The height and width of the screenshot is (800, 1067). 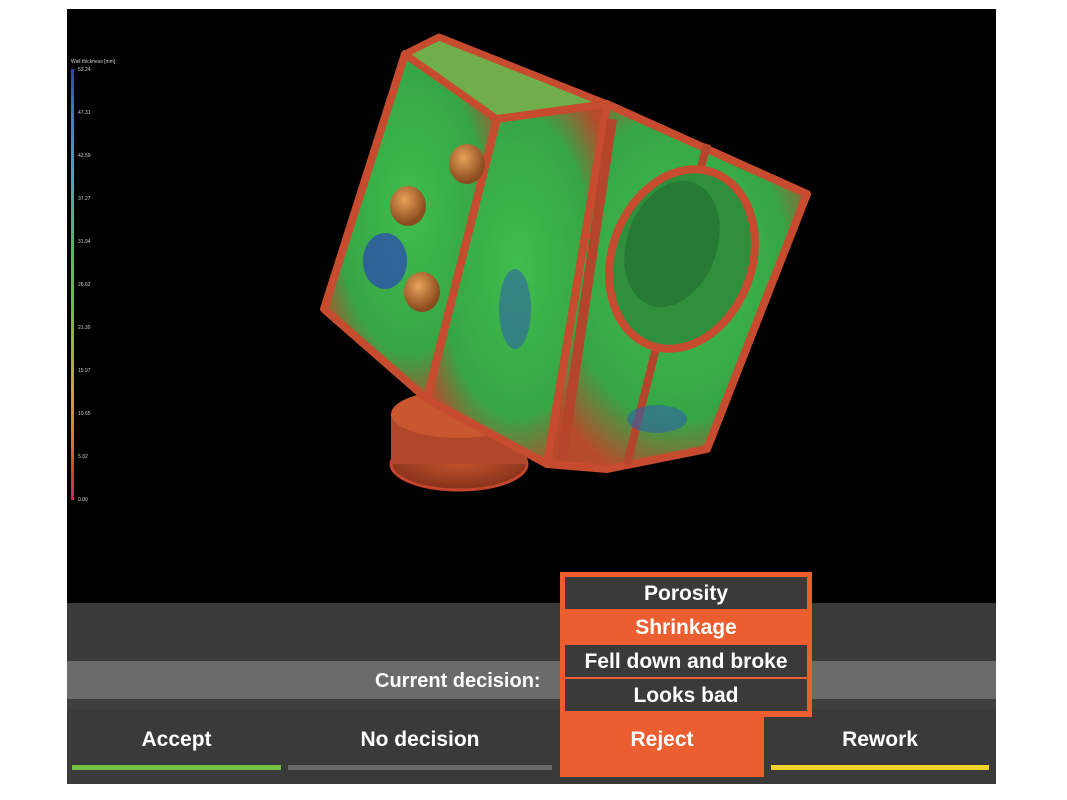 What do you see at coordinates (686, 695) in the screenshot?
I see `reason-looks-bad: Looks bad` at bounding box center [686, 695].